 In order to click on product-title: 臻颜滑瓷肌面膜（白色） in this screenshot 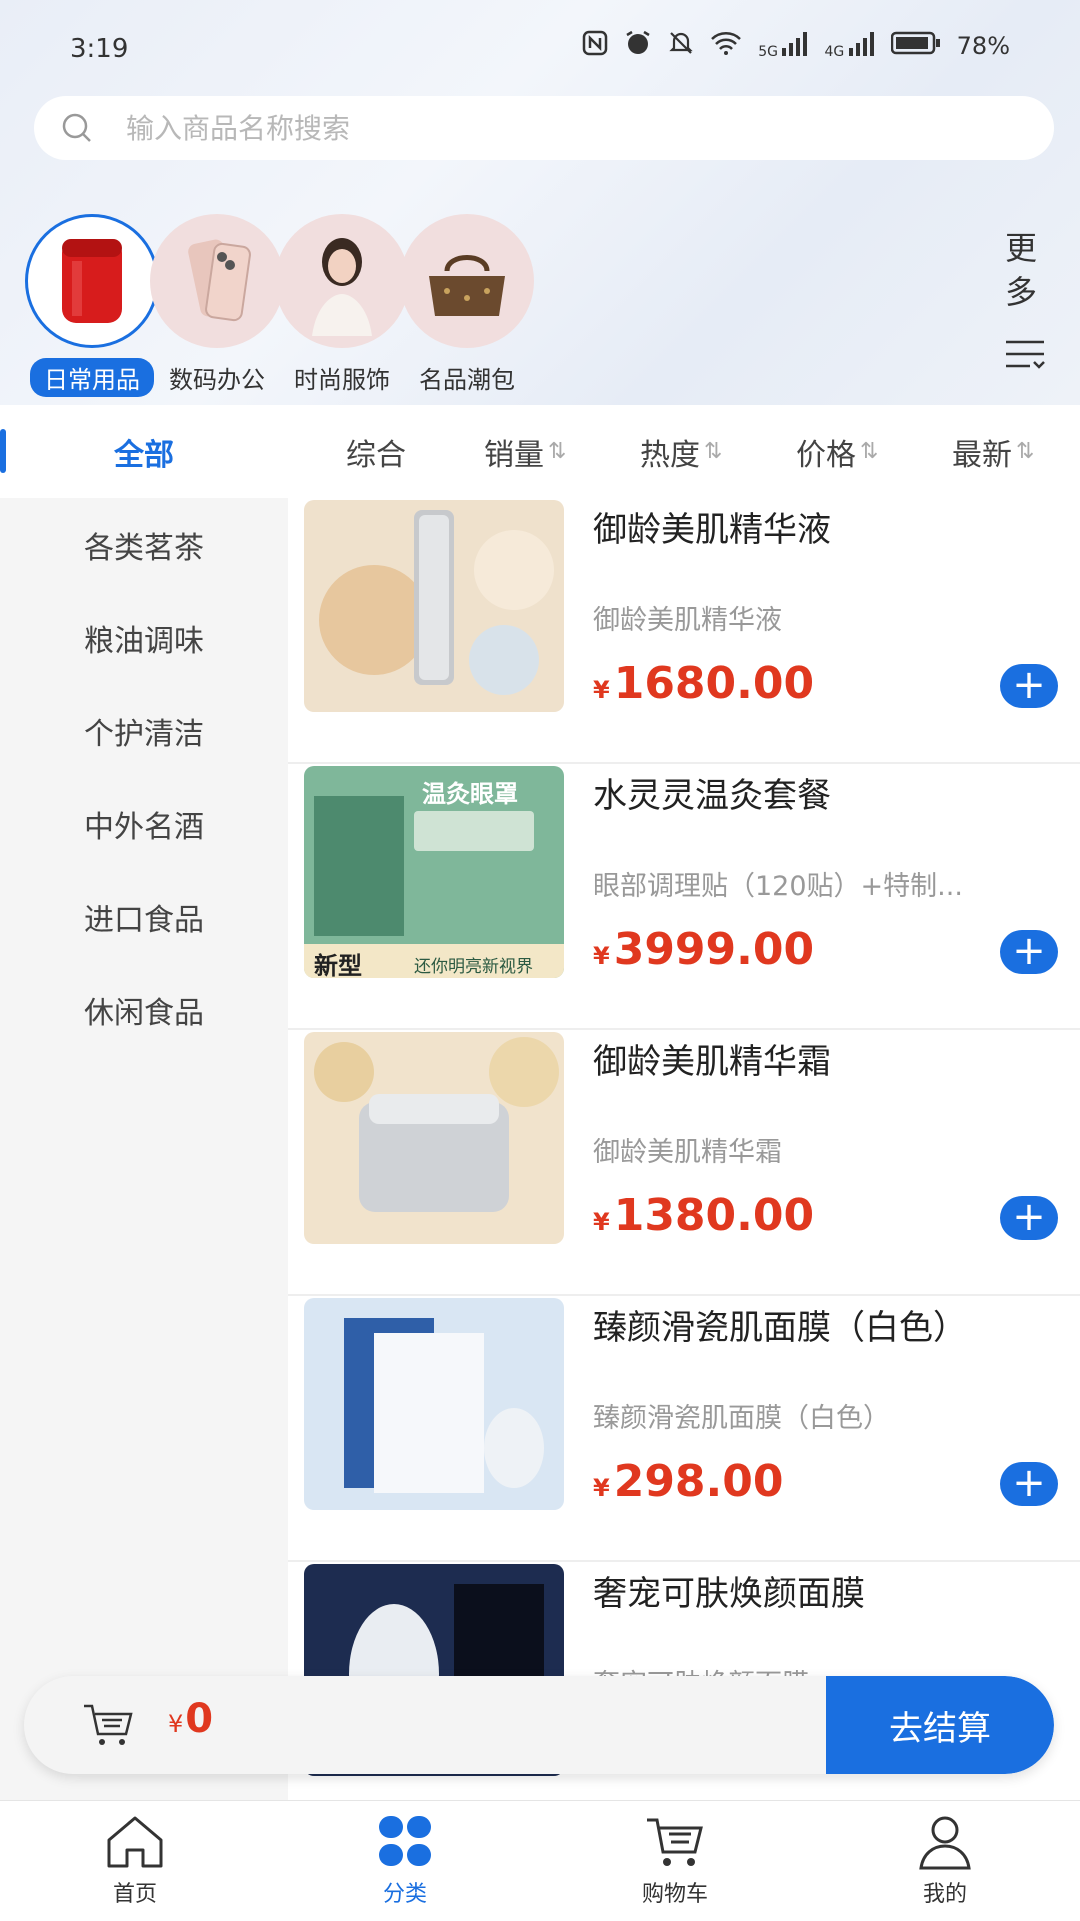, I will do `click(780, 1328)`.